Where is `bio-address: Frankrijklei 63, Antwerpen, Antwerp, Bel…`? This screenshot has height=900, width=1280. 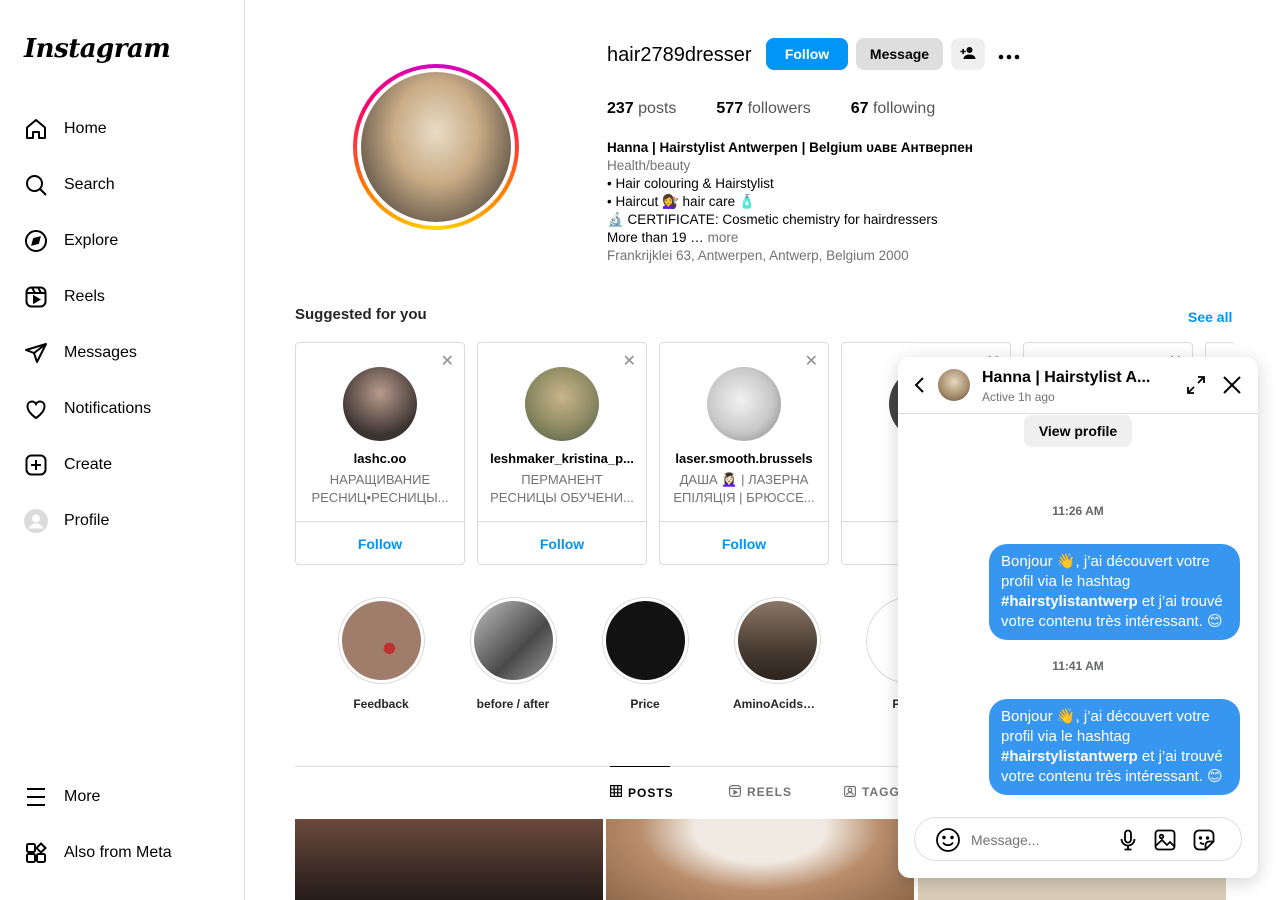 bio-address: Frankrijklei 63, Antwerpen, Antwerp, Bel… is located at coordinates (817, 256).